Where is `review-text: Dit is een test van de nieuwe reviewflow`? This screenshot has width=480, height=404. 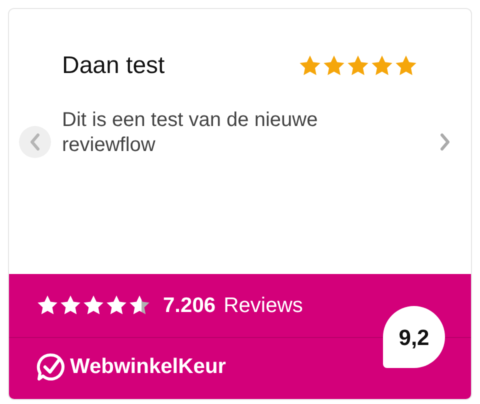
review-text: Dit is een test van de nieuwe reviewflow is located at coordinates (190, 133).